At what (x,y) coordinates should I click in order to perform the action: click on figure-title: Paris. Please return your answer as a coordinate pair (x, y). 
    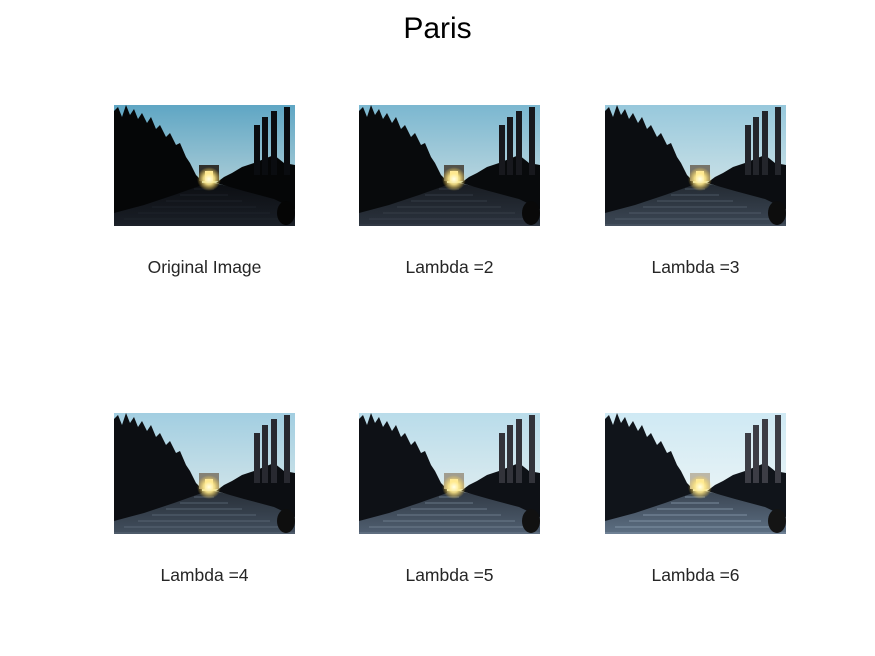
    Looking at the image, I should click on (437, 28).